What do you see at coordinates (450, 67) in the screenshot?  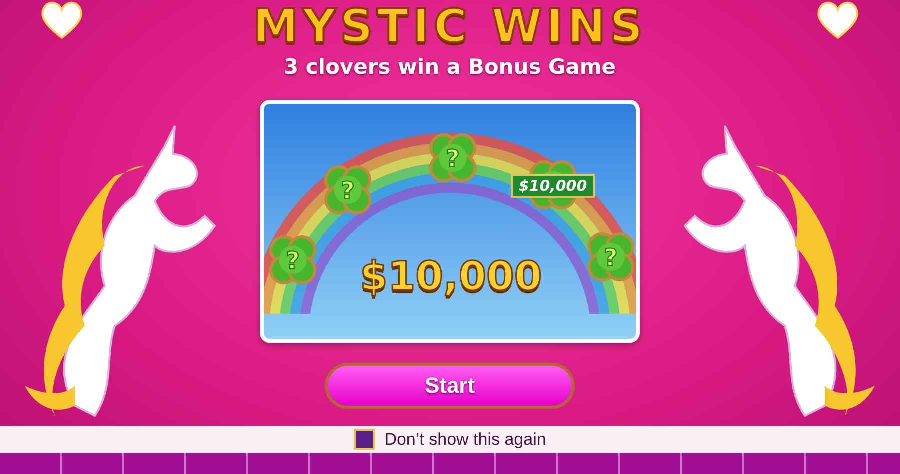 I see `subtitle: 3 clovers win a Bonus Game` at bounding box center [450, 67].